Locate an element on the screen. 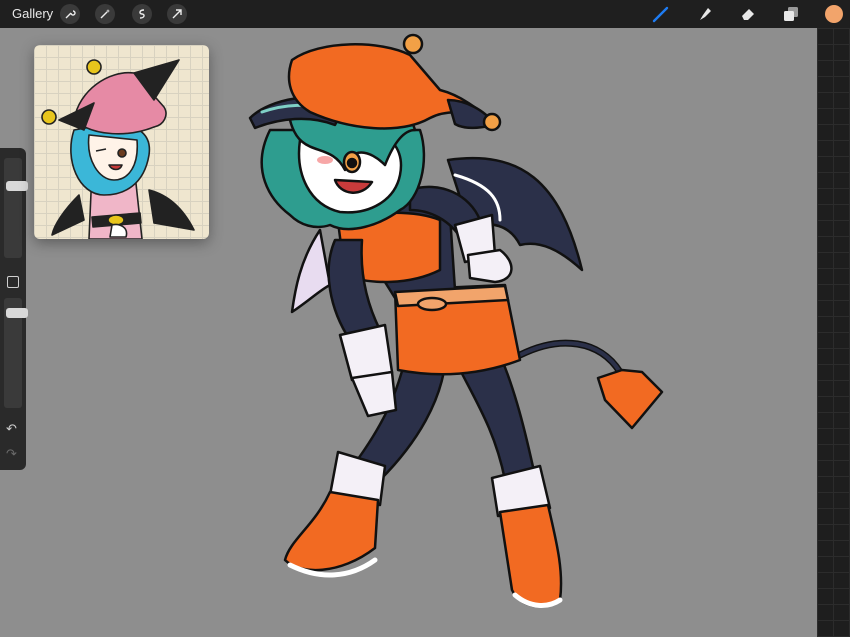 This screenshot has height=637, width=850. top-toolbar: Gallery is located at coordinates (425, 14).